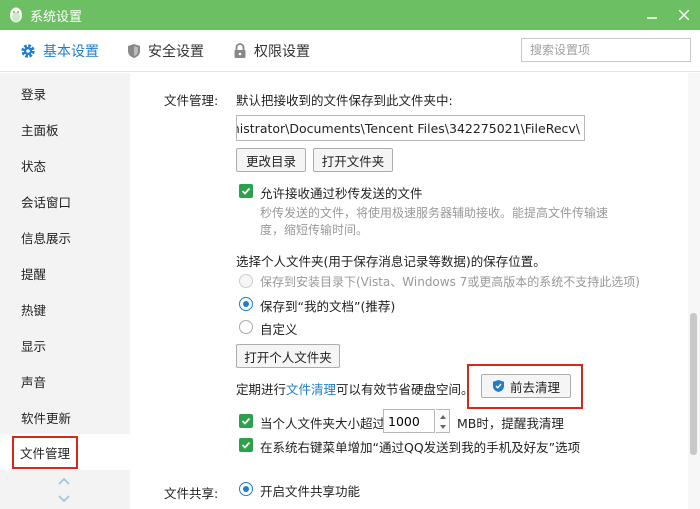 This screenshot has width=700, height=509. I want to click on sidebar-item-display: 显示, so click(65, 345).